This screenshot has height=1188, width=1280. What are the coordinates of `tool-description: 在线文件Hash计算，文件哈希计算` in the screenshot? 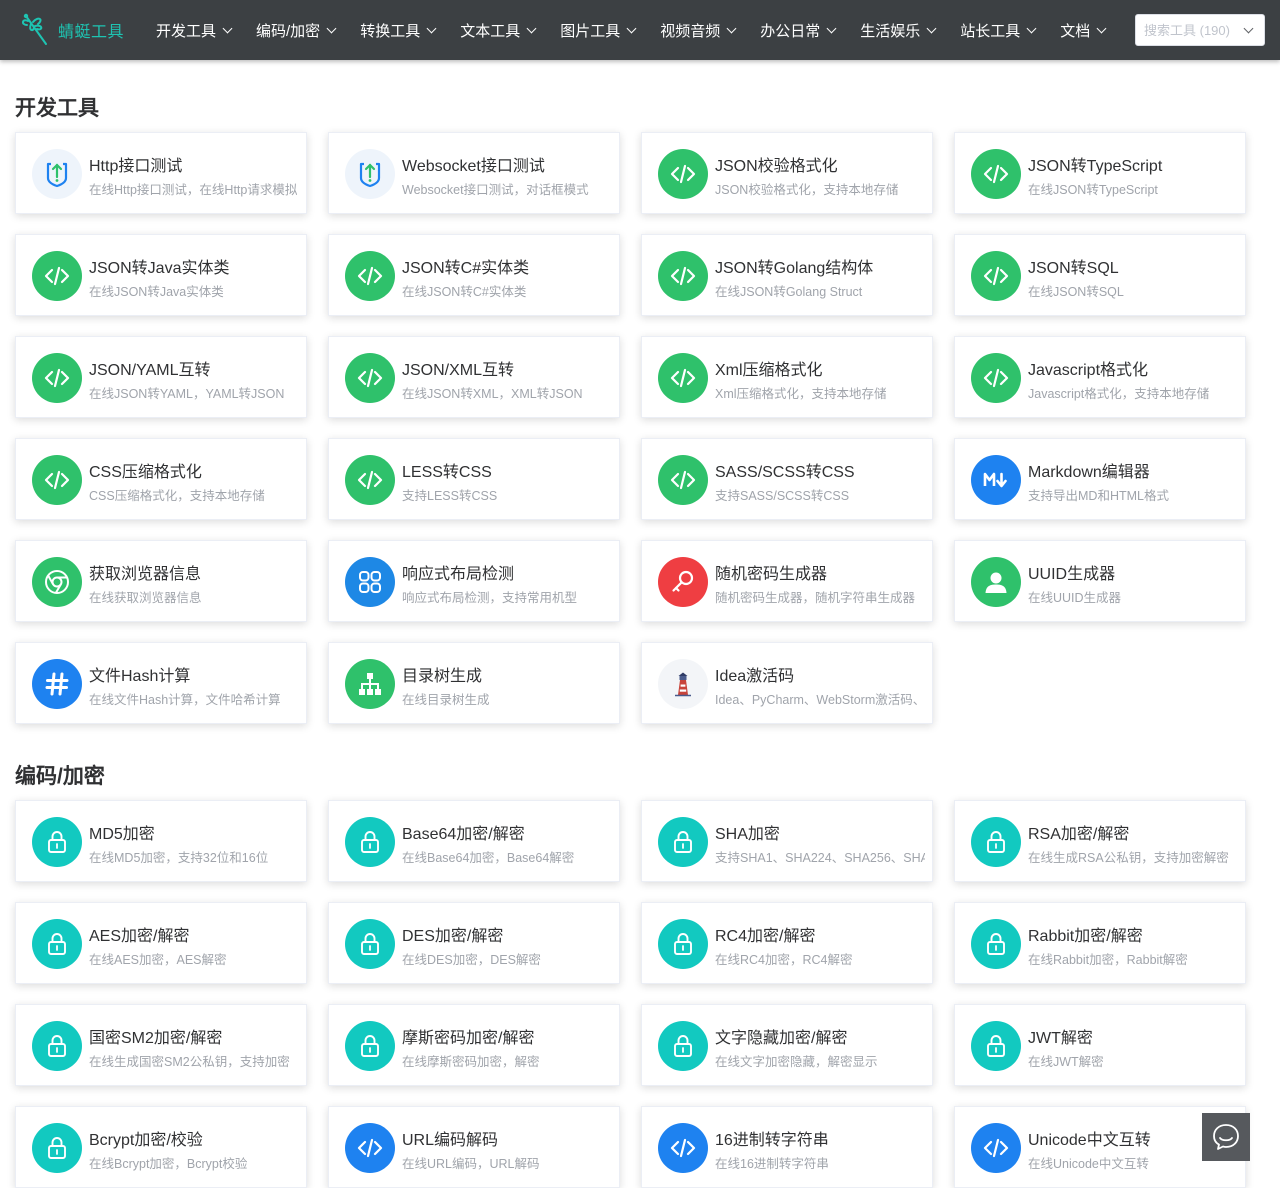 It's located at (185, 700).